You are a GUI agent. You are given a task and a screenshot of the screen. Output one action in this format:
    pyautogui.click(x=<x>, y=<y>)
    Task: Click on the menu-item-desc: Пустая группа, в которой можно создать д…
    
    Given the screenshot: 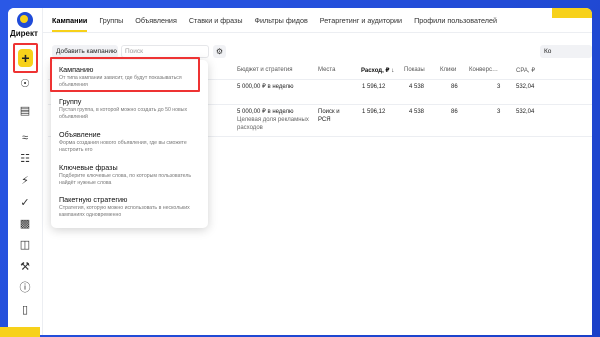 What is the action you would take?
    pyautogui.click(x=123, y=113)
    